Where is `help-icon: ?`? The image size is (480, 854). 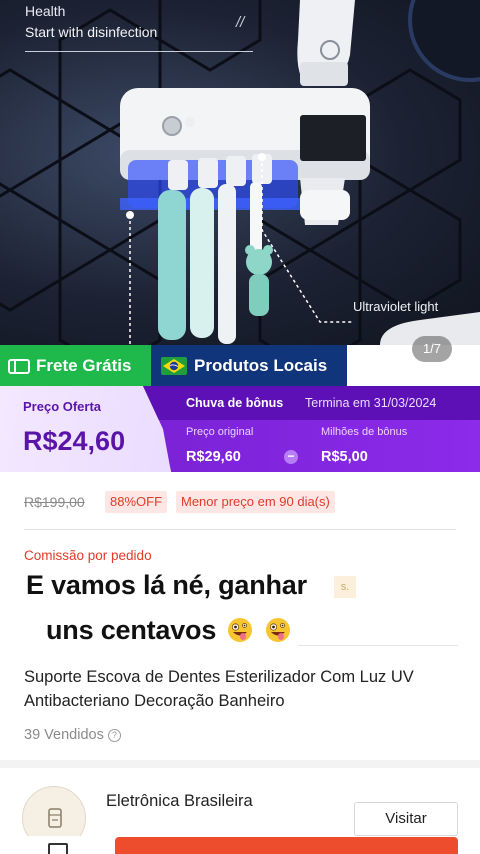 help-icon: ? is located at coordinates (114, 735).